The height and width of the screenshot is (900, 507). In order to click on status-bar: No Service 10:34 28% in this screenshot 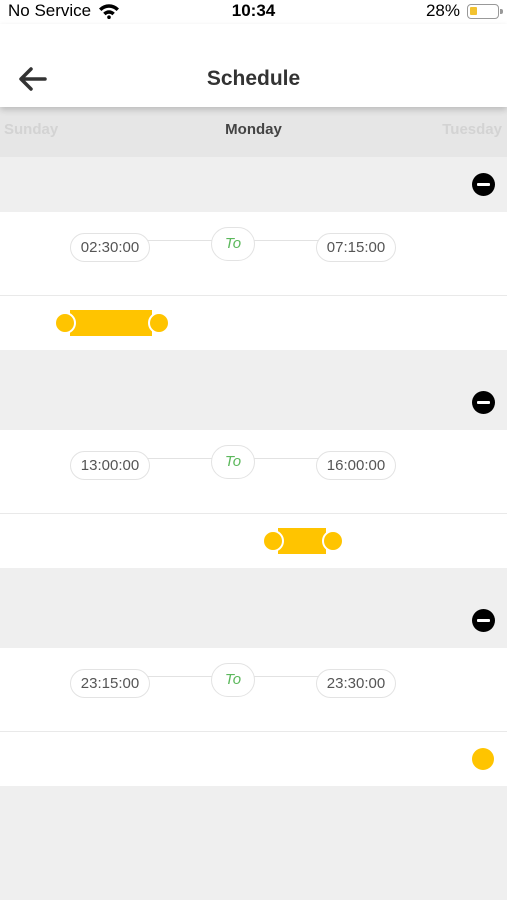, I will do `click(253, 12)`.